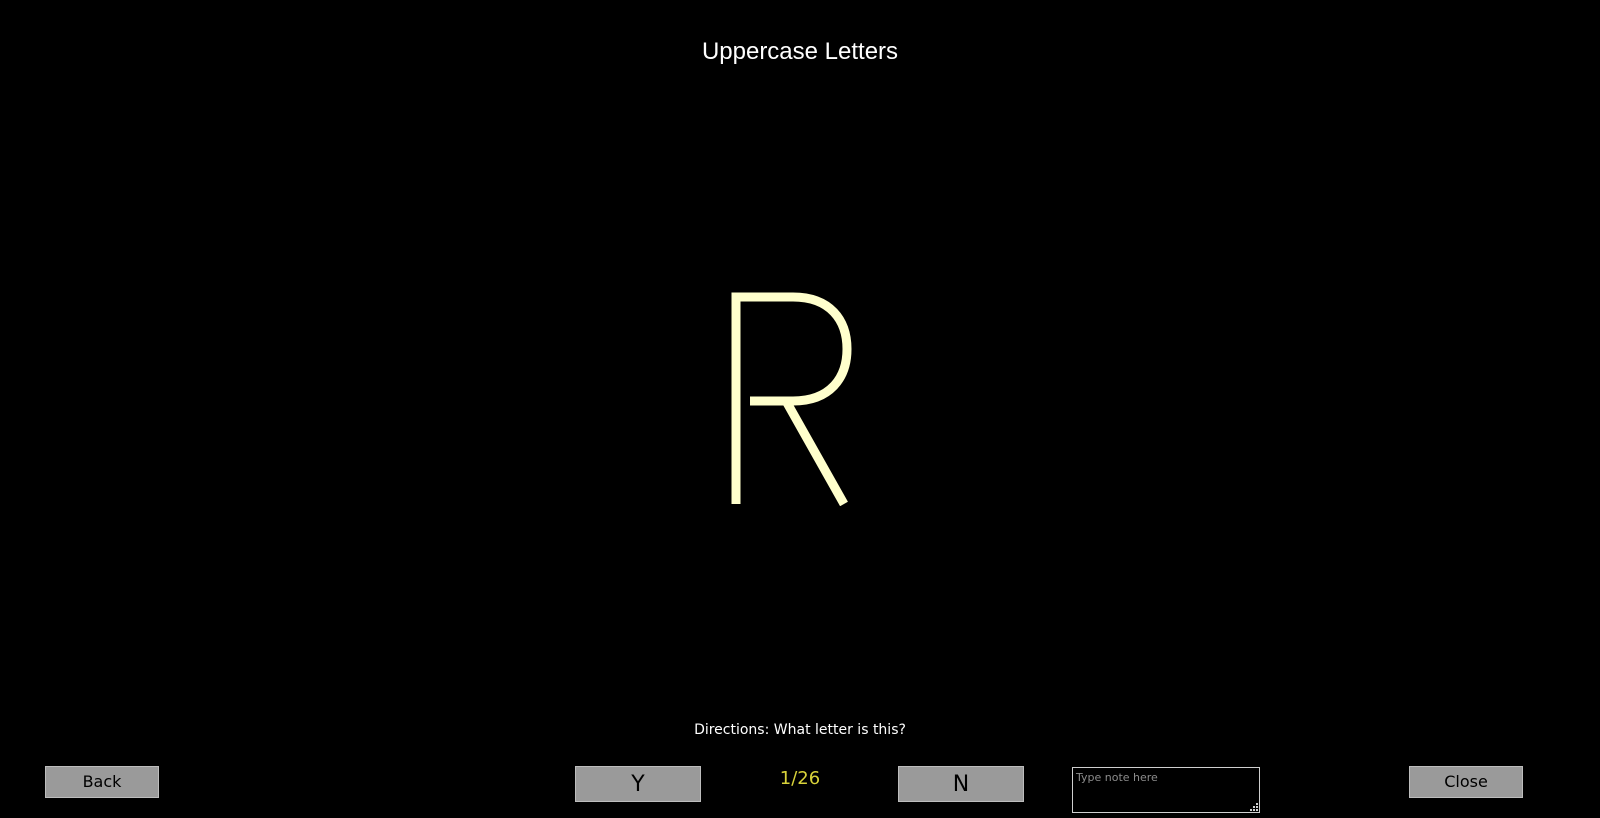 Image resolution: width=1600 pixels, height=818 pixels. What do you see at coordinates (638, 784) in the screenshot?
I see `yes-button: Y` at bounding box center [638, 784].